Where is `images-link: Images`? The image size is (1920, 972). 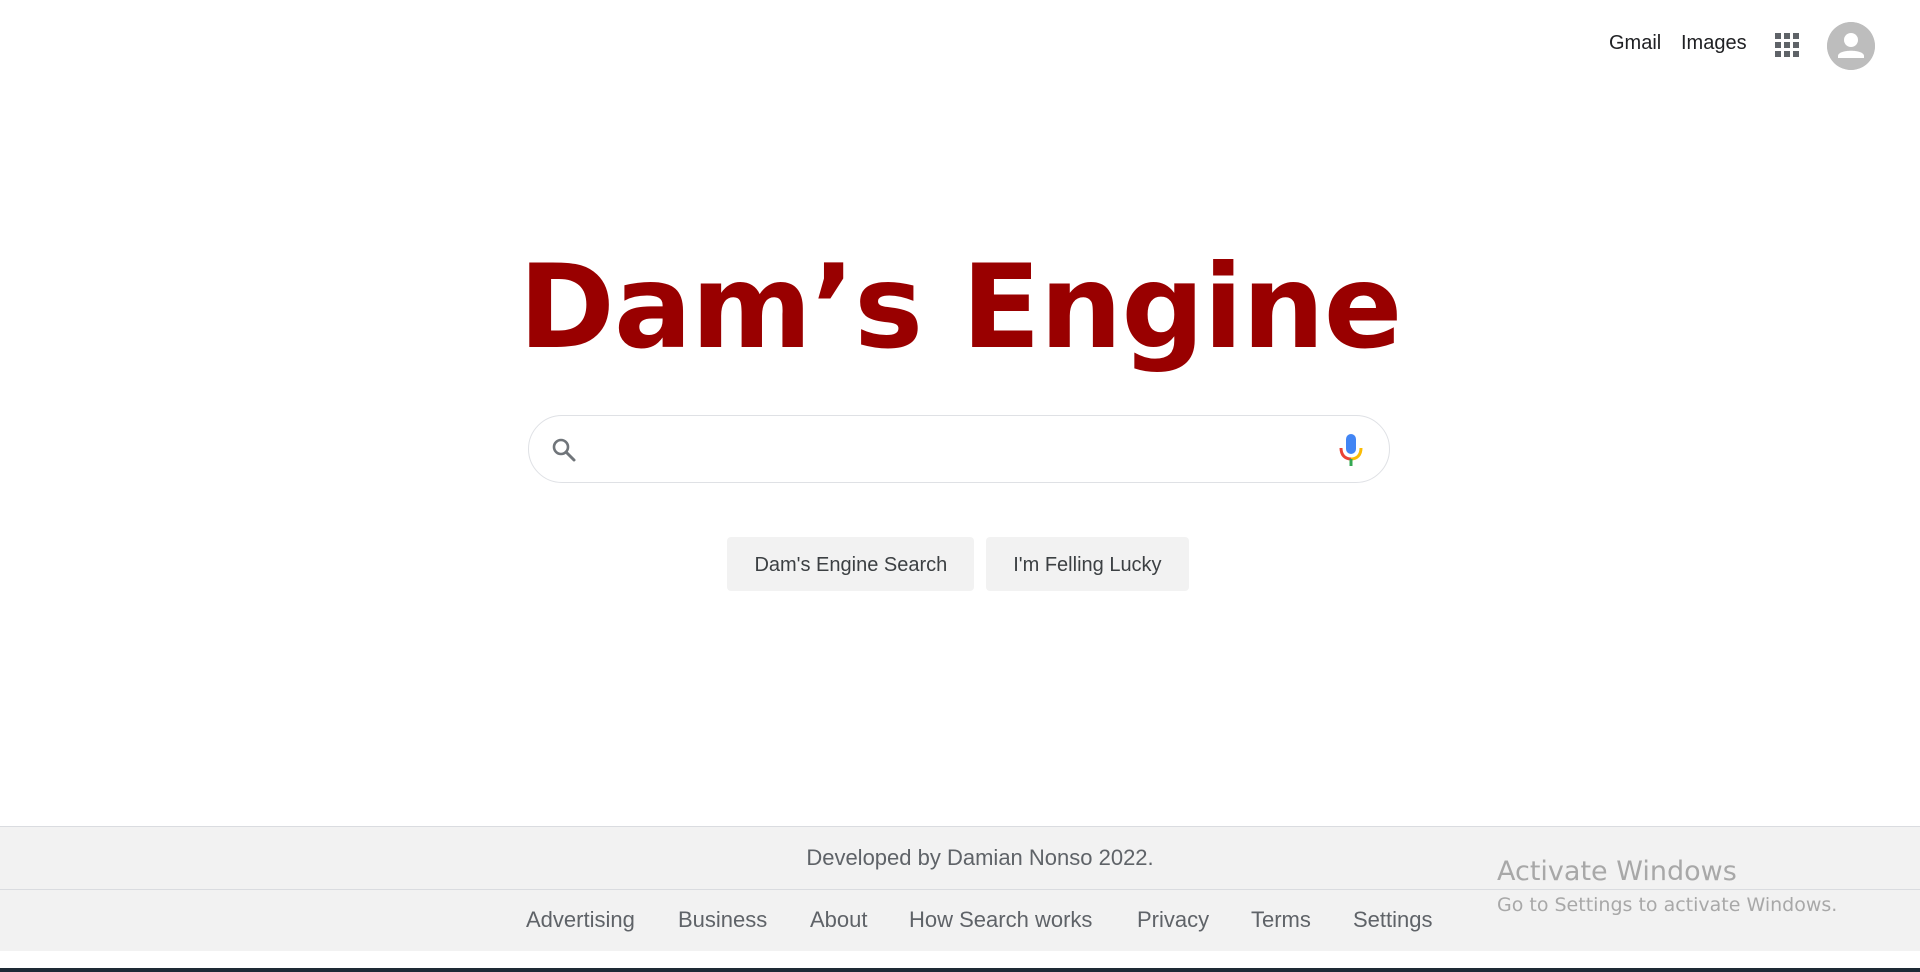 images-link: Images is located at coordinates (1714, 43).